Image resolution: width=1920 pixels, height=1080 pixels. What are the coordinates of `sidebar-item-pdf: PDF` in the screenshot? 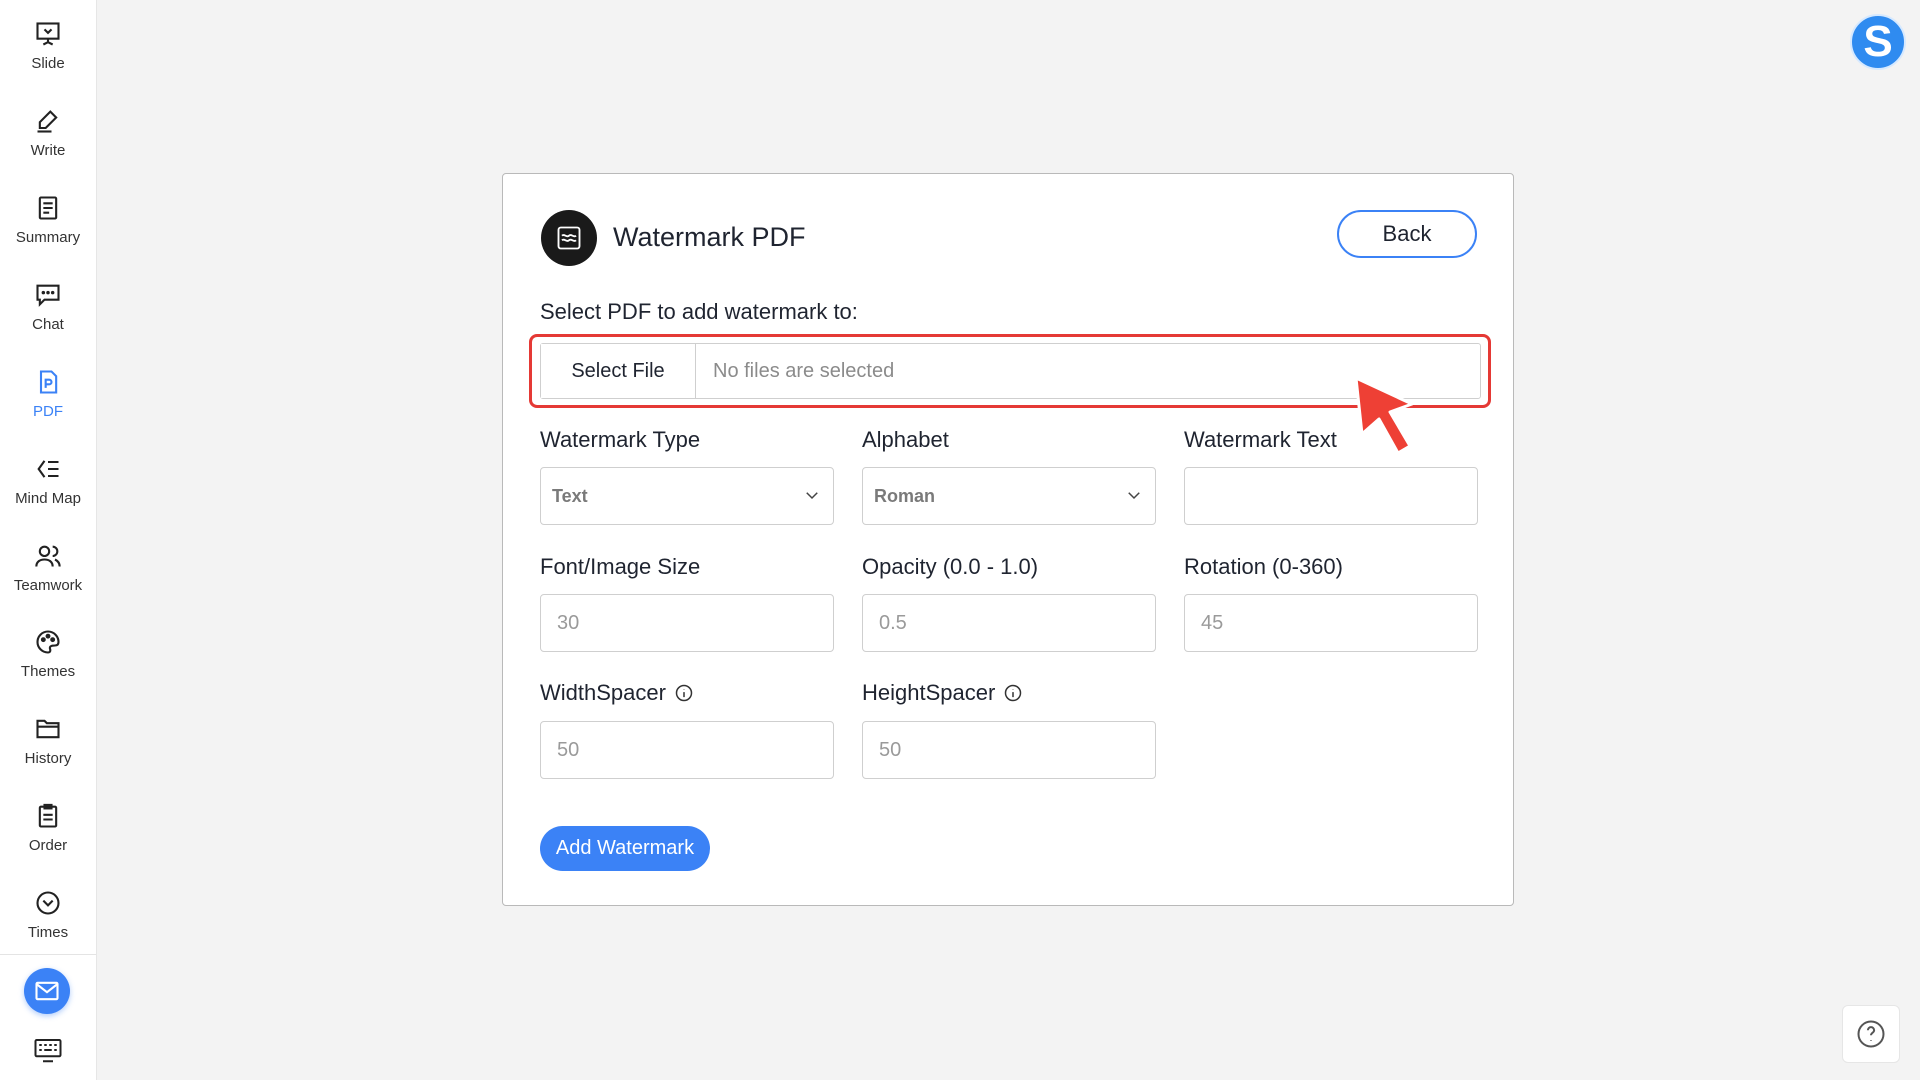 It's located at (48, 402).